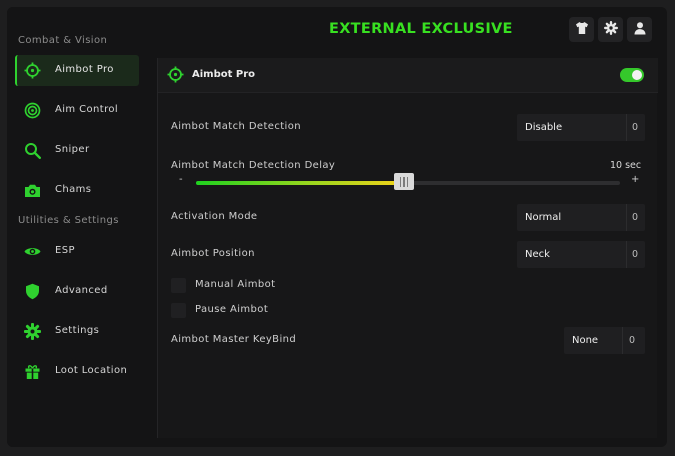 This screenshot has width=675, height=456. What do you see at coordinates (178, 310) in the screenshot?
I see `pause-aimbot-checkbox` at bounding box center [178, 310].